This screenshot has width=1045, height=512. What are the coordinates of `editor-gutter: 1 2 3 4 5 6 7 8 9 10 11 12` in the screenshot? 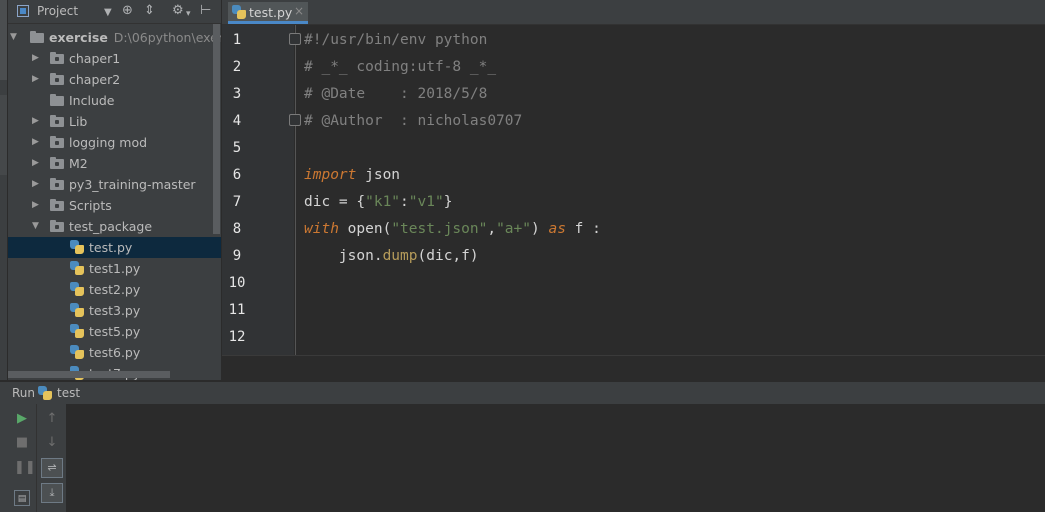 It's located at (258, 190).